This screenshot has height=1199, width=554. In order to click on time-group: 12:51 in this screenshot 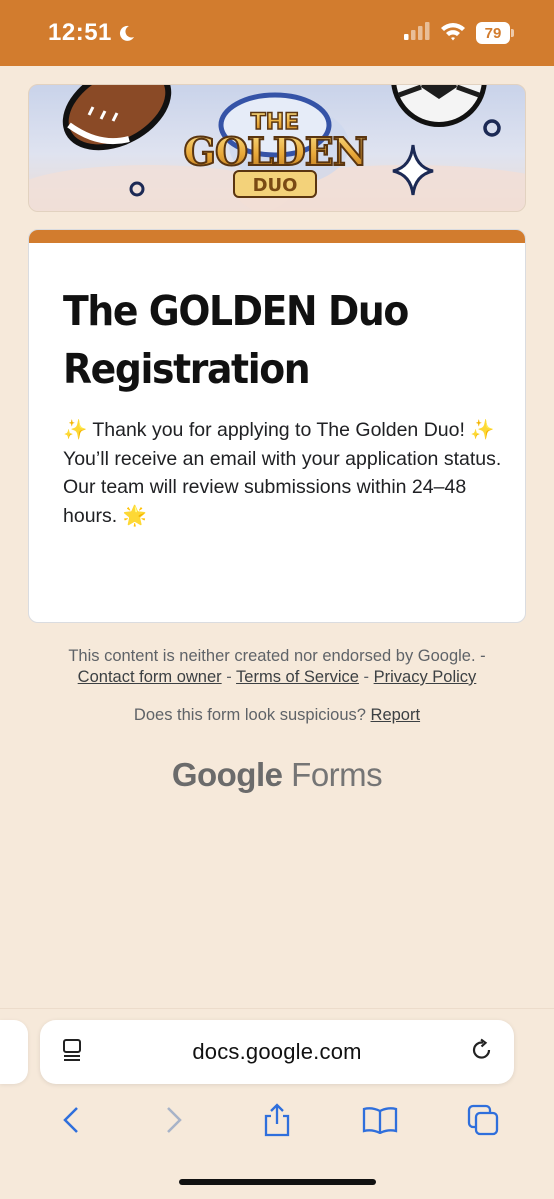, I will do `click(92, 33)`.